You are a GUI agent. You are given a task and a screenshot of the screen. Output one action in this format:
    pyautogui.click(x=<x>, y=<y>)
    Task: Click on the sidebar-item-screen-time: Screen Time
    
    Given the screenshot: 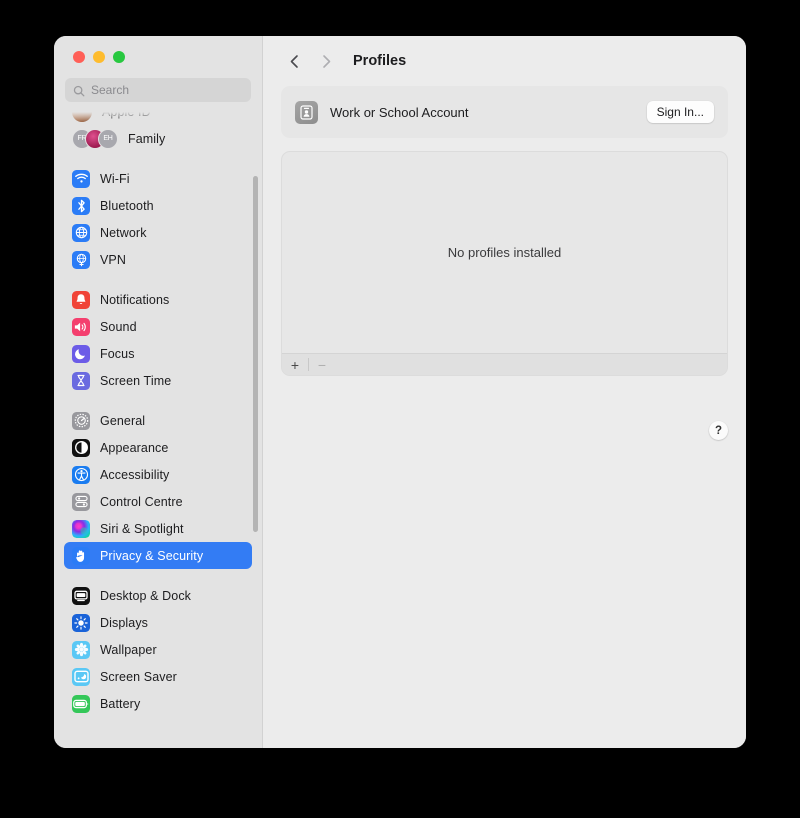 What is the action you would take?
    pyautogui.click(x=158, y=380)
    